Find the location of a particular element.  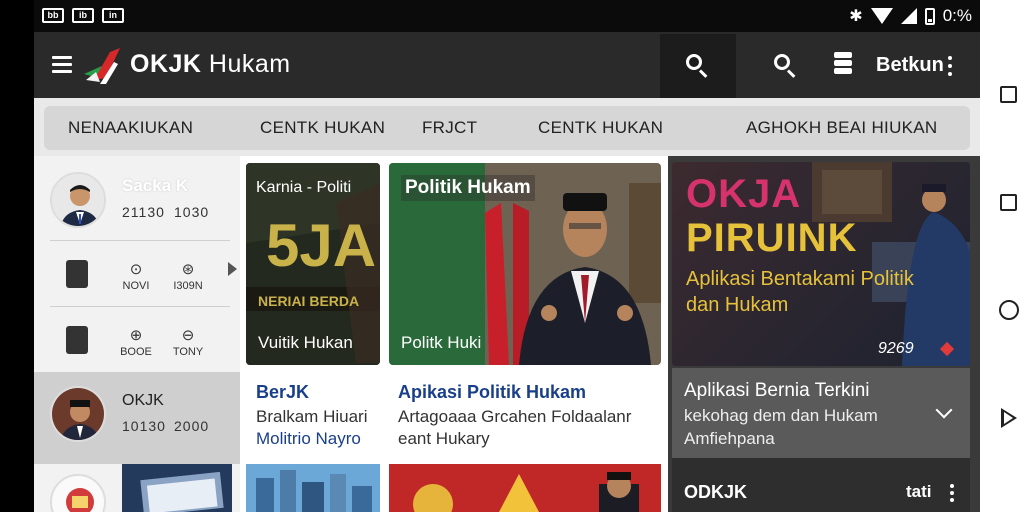

featured-footer: ODKJK tati is located at coordinates (821, 485).